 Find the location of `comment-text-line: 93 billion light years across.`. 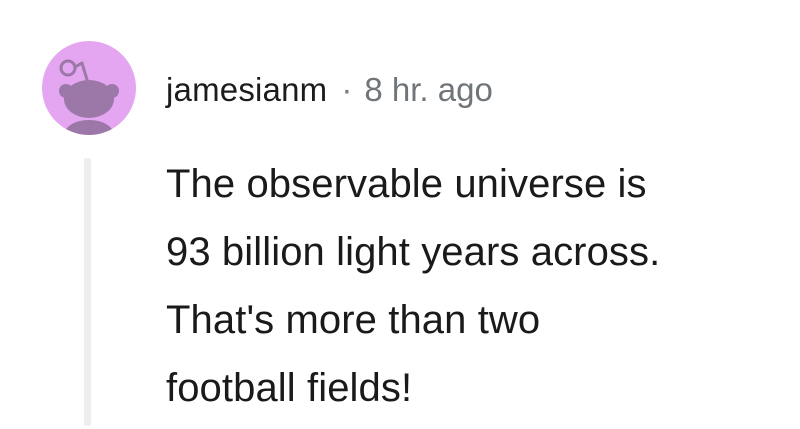

comment-text-line: 93 billion light years across. is located at coordinates (413, 252).